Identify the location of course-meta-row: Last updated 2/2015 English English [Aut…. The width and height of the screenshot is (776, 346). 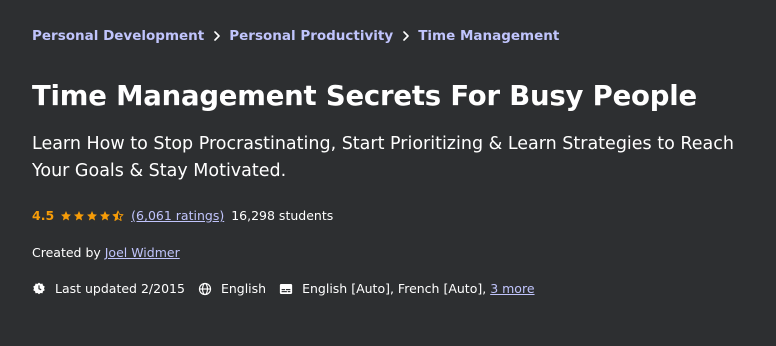
(283, 289).